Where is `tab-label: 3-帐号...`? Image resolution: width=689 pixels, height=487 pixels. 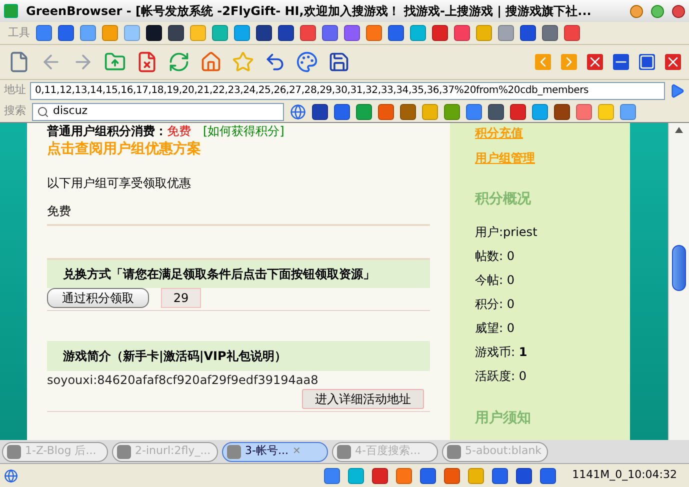 tab-label: 3-帐号... is located at coordinates (266, 451).